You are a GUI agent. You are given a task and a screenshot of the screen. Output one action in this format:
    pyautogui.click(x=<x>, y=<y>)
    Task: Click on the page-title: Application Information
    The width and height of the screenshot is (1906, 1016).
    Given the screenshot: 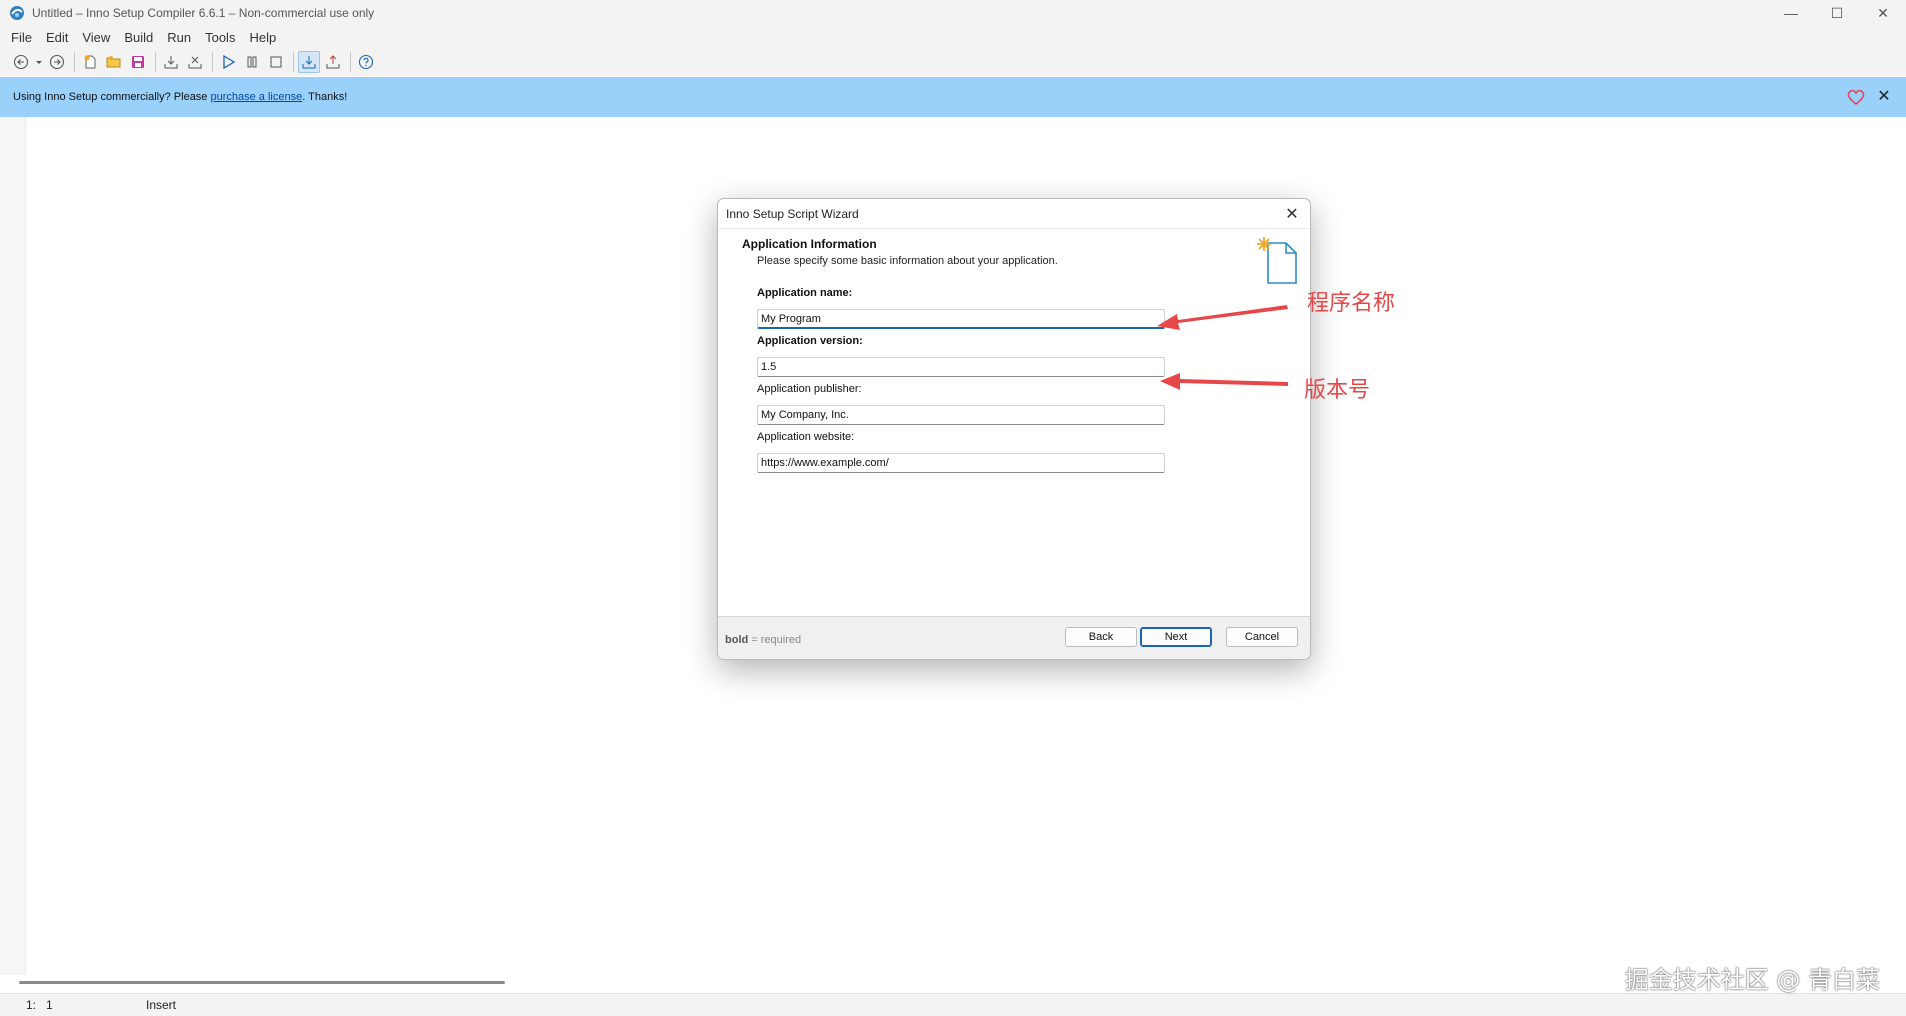 What is the action you would take?
    pyautogui.click(x=809, y=244)
    